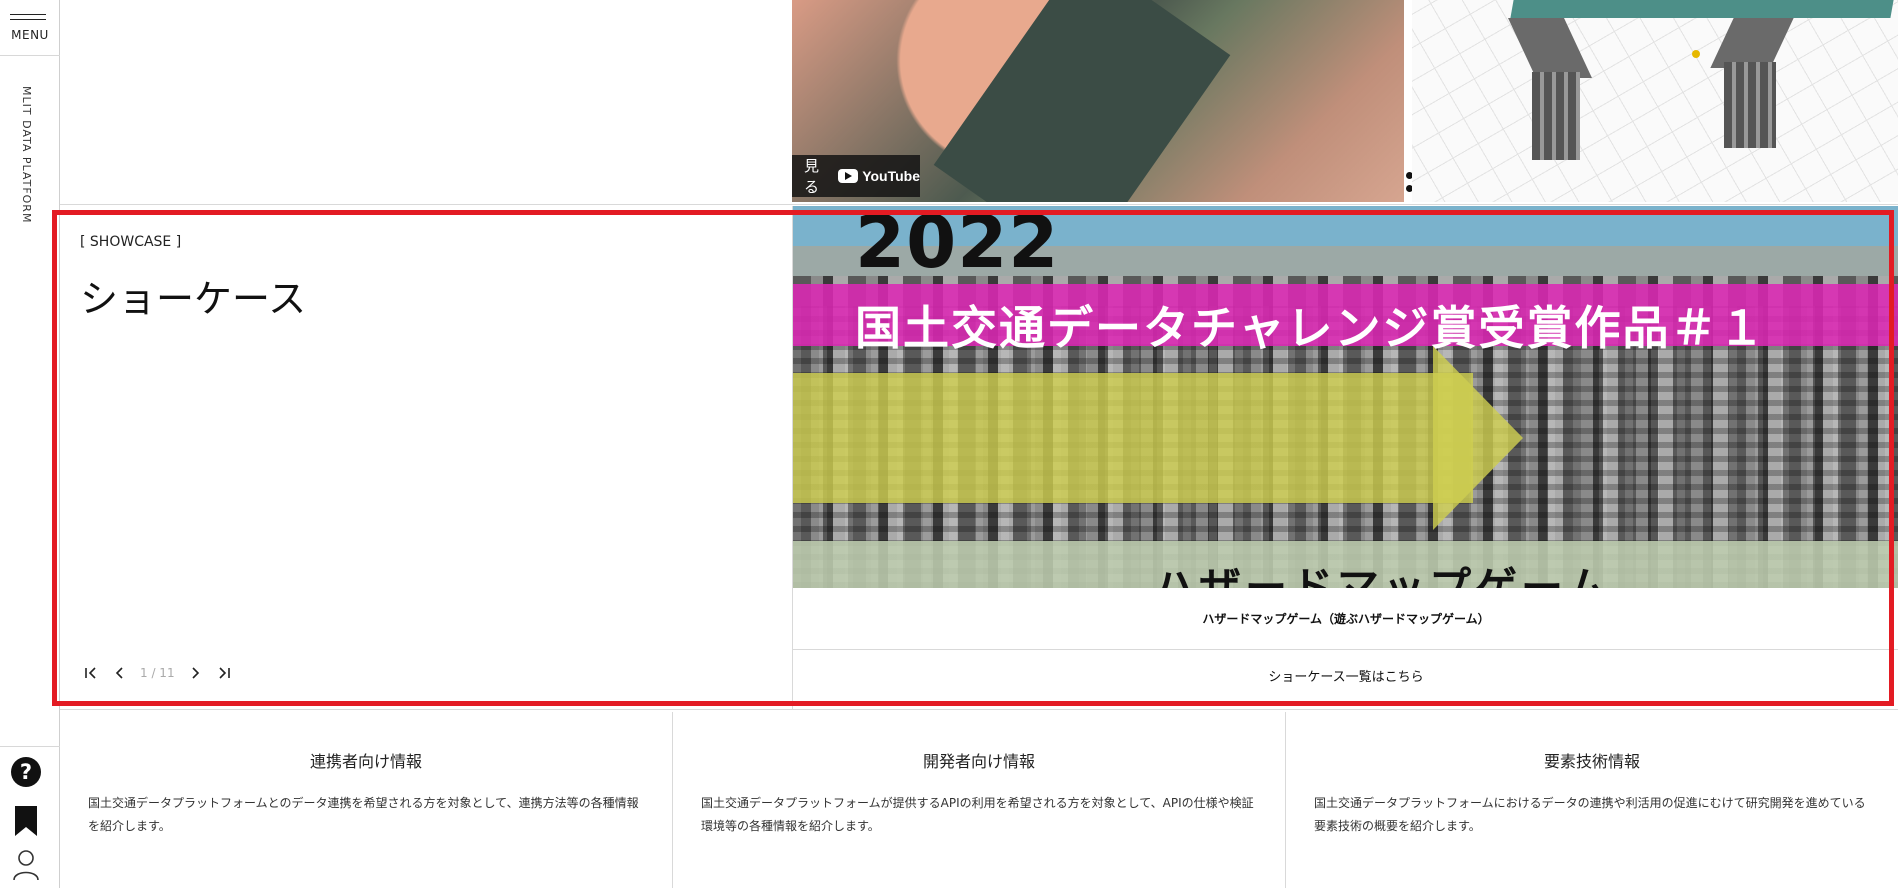 The height and width of the screenshot is (888, 1898). Describe the element at coordinates (1478, 438) in the screenshot. I see `image-yellow-arrow` at that location.